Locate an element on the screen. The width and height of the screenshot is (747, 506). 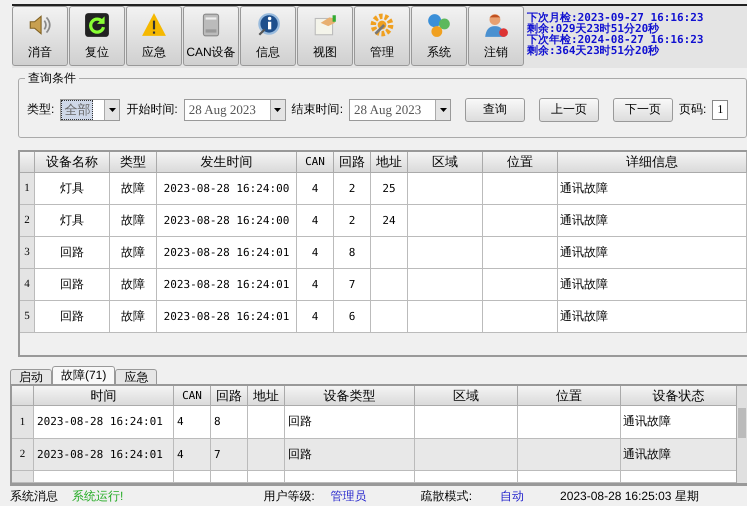
reset-icon is located at coordinates (97, 25).